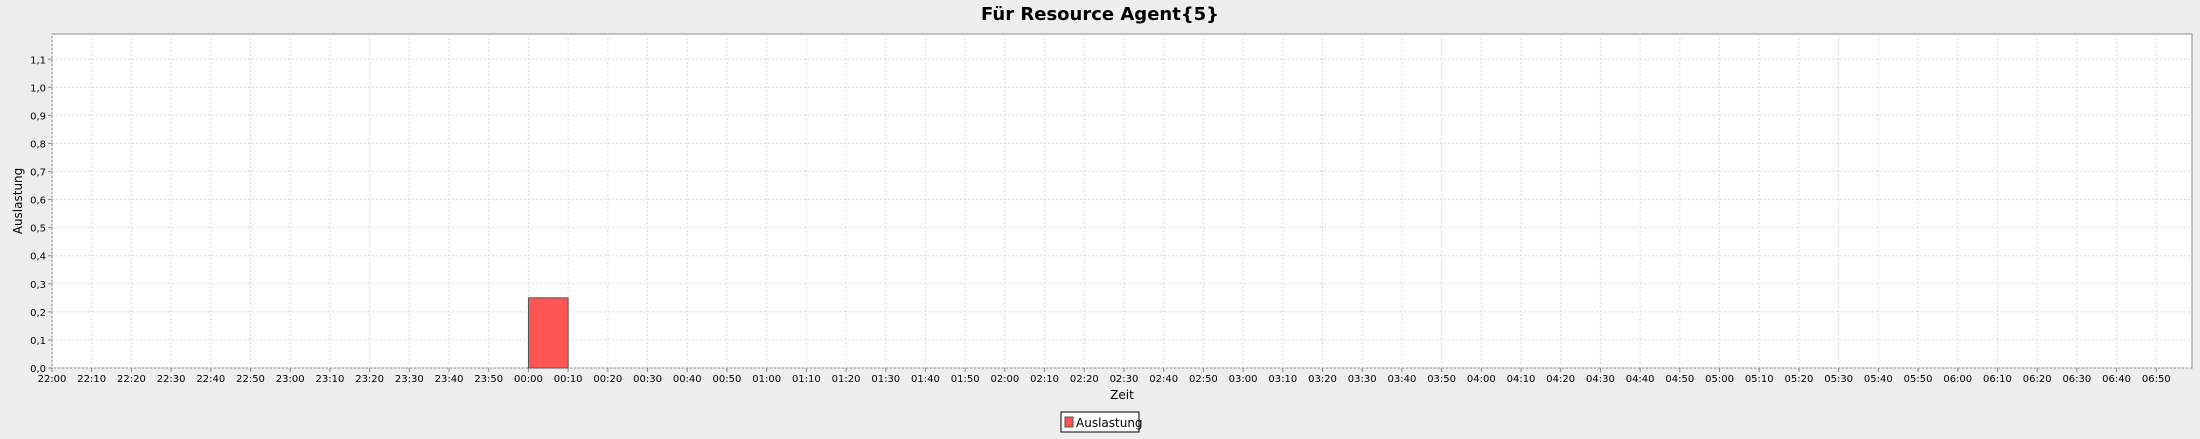  Describe the element at coordinates (965, 379) in the screenshot. I see `x-tick-label: 01:50` at that location.